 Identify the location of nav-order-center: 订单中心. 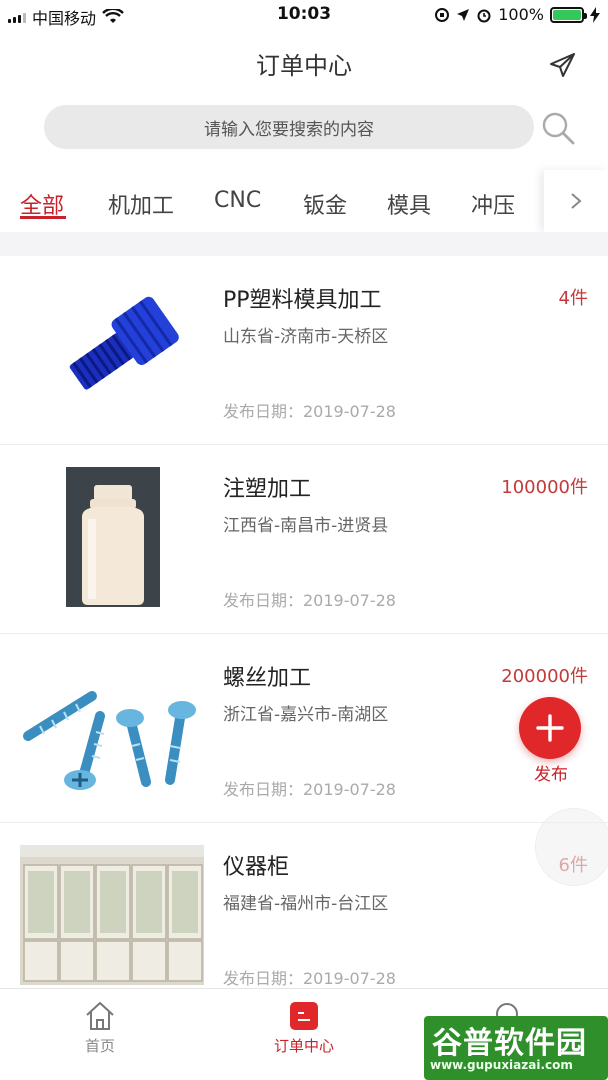
(304, 1027).